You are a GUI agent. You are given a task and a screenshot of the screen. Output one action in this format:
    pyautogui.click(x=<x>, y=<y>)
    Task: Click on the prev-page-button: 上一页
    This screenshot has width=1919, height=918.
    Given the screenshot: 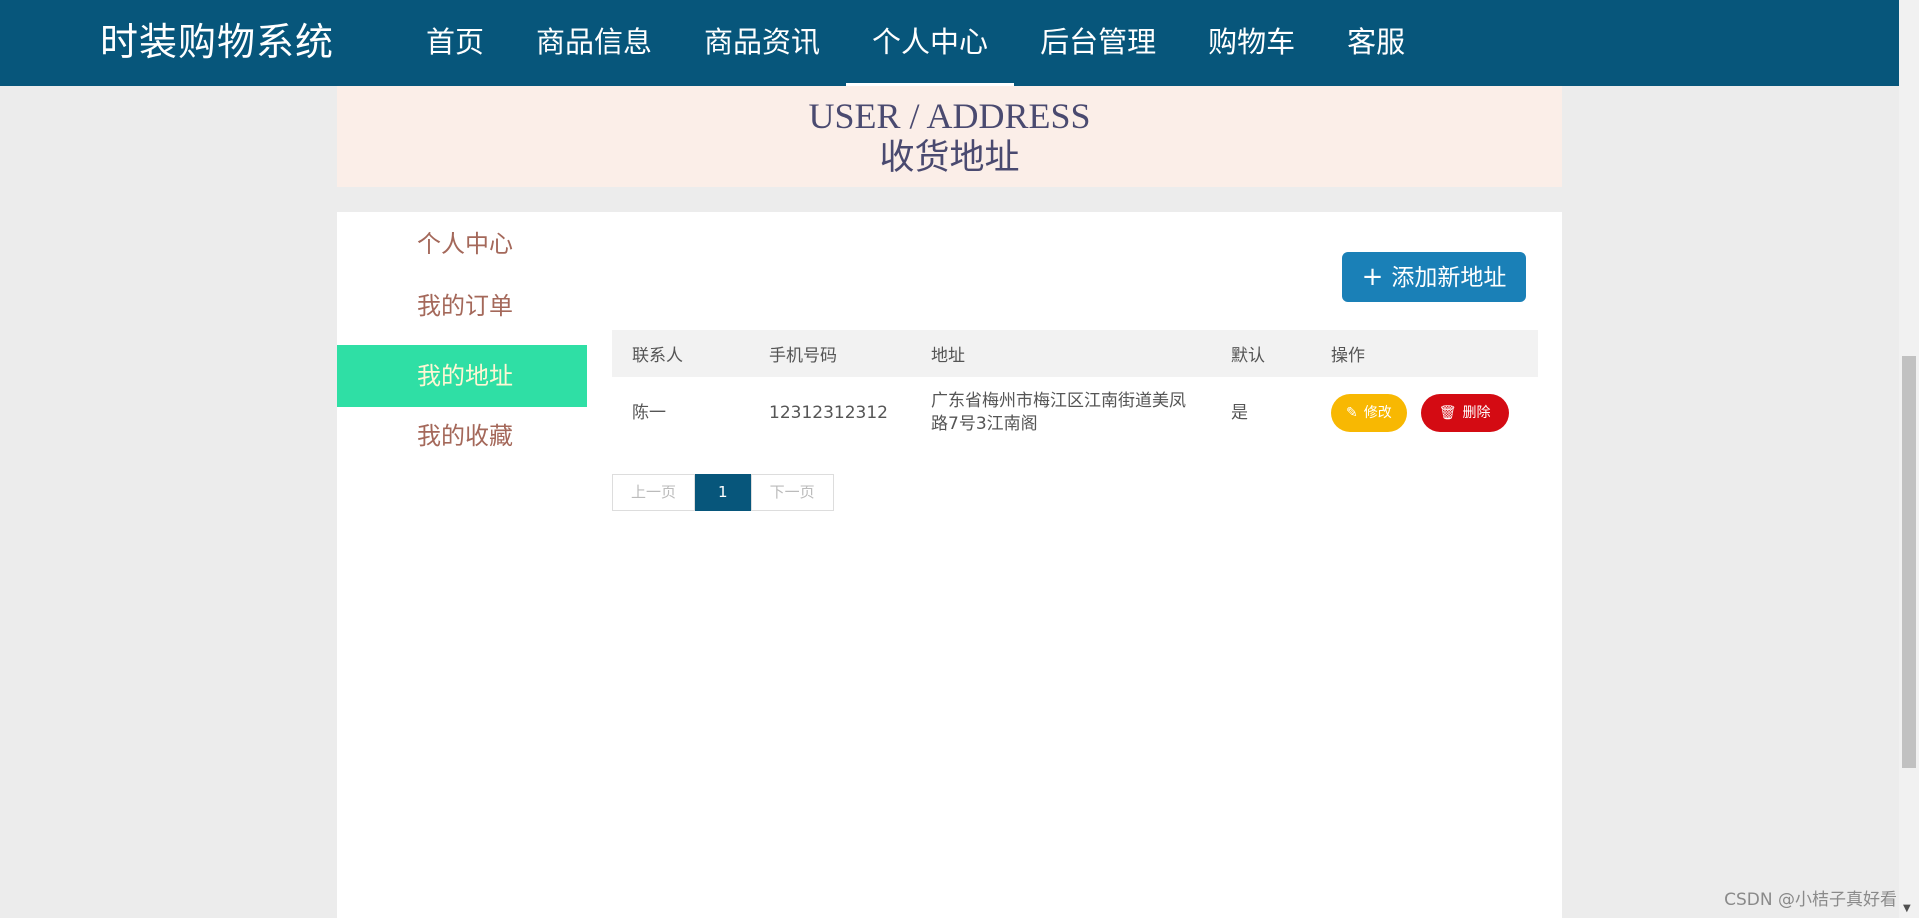 What is the action you would take?
    pyautogui.click(x=654, y=492)
    